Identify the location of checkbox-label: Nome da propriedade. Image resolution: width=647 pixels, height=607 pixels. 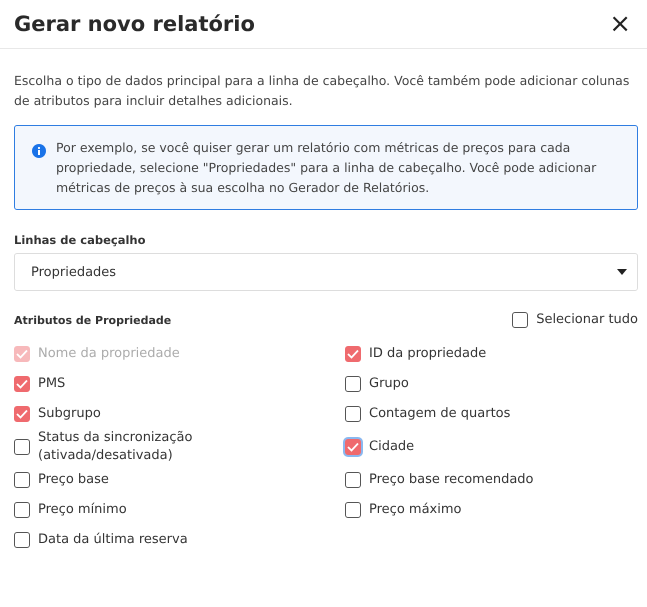
(109, 354).